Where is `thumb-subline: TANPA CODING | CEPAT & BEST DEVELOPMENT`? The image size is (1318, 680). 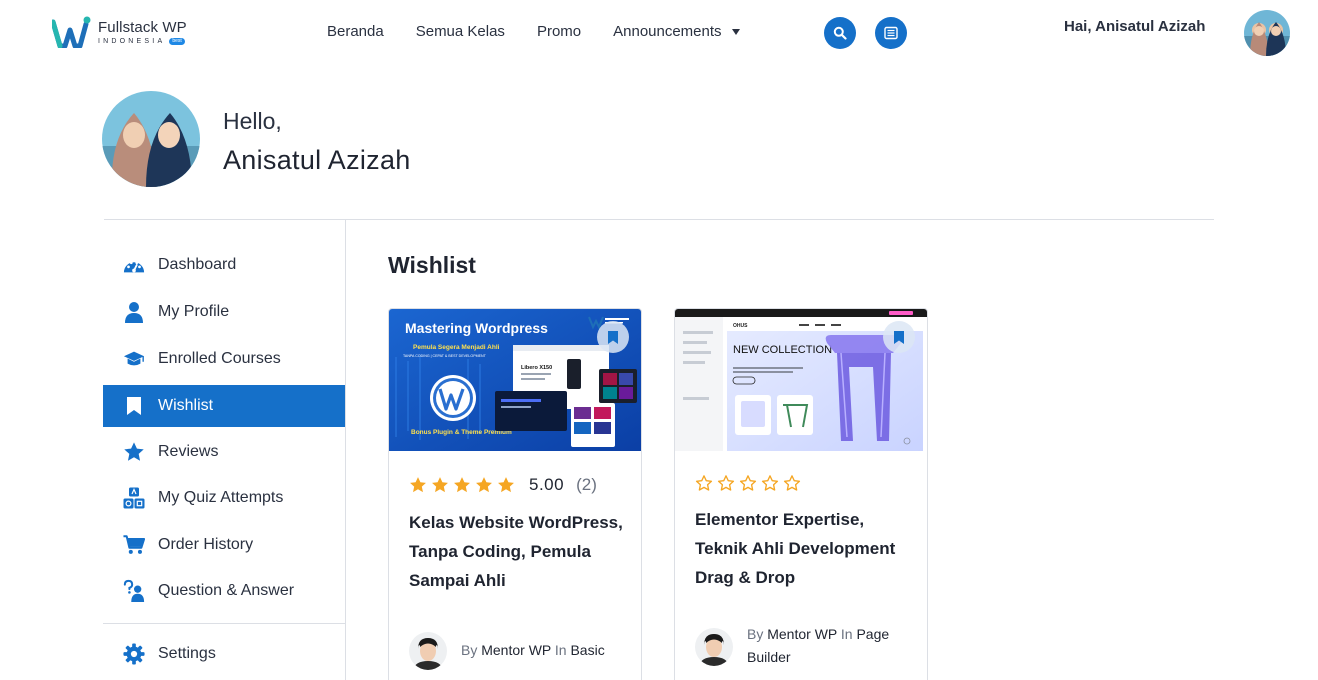 thumb-subline: TANPA CODING | CEPAT & BEST DEVELOPMENT is located at coordinates (445, 356).